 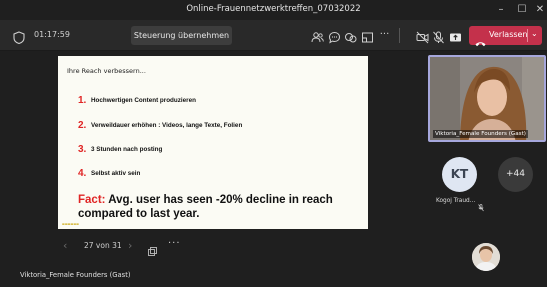 I want to click on toolbar-divider, so click(x=399, y=35).